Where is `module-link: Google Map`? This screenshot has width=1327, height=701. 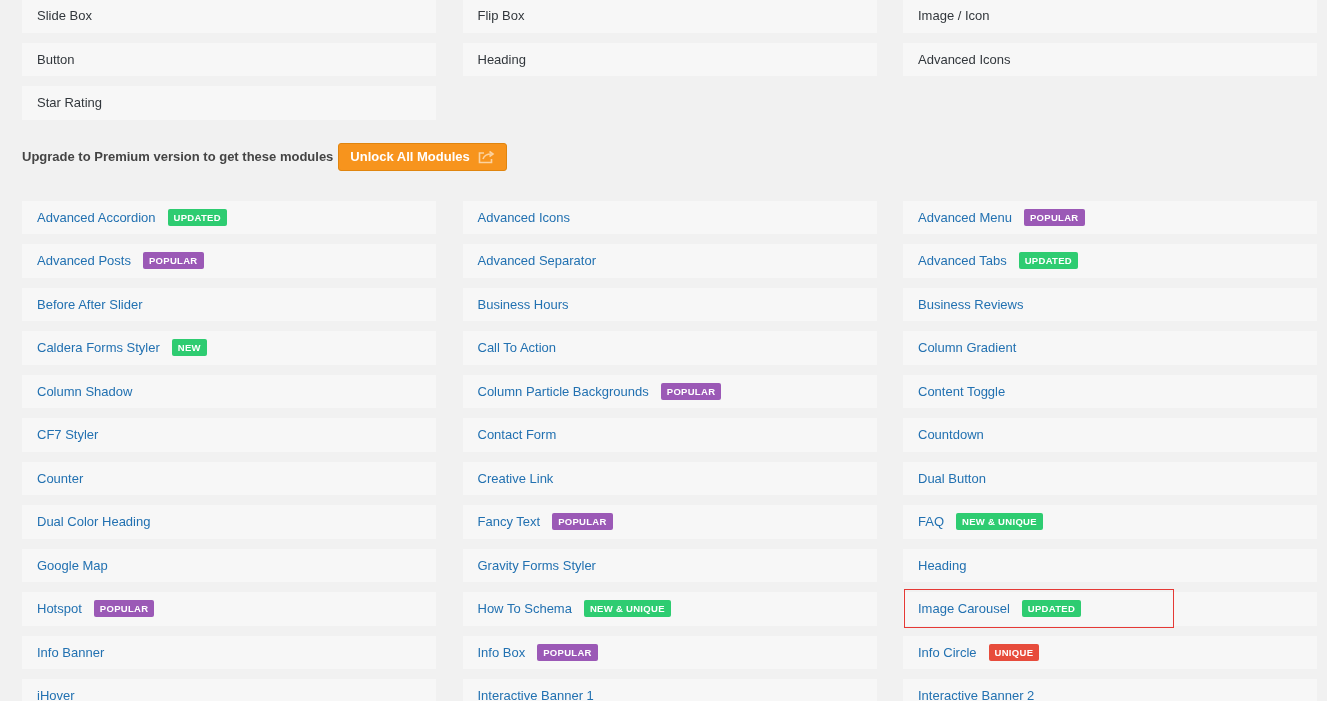
module-link: Google Map is located at coordinates (72, 565).